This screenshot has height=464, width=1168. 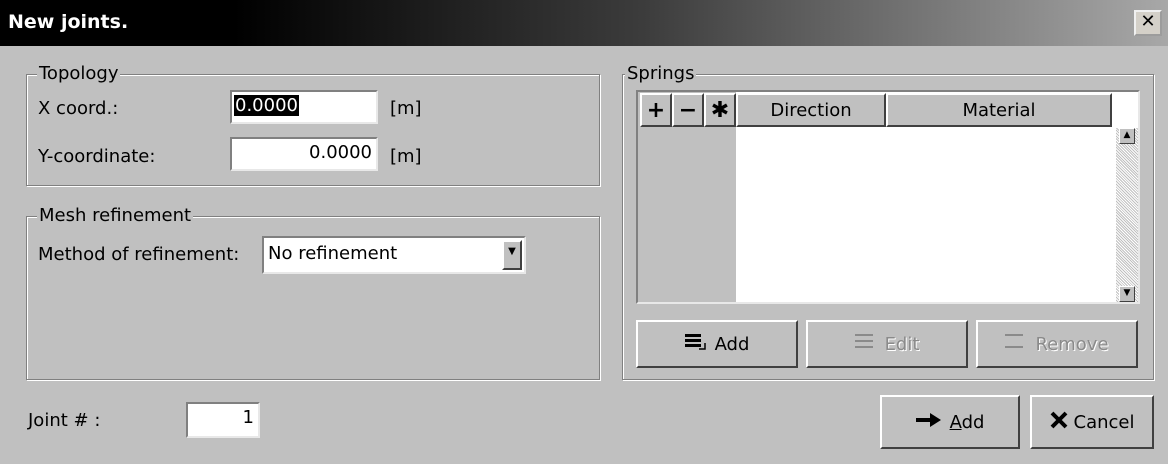 What do you see at coordinates (304, 154) in the screenshot?
I see `y-coord-input: 0.0000` at bounding box center [304, 154].